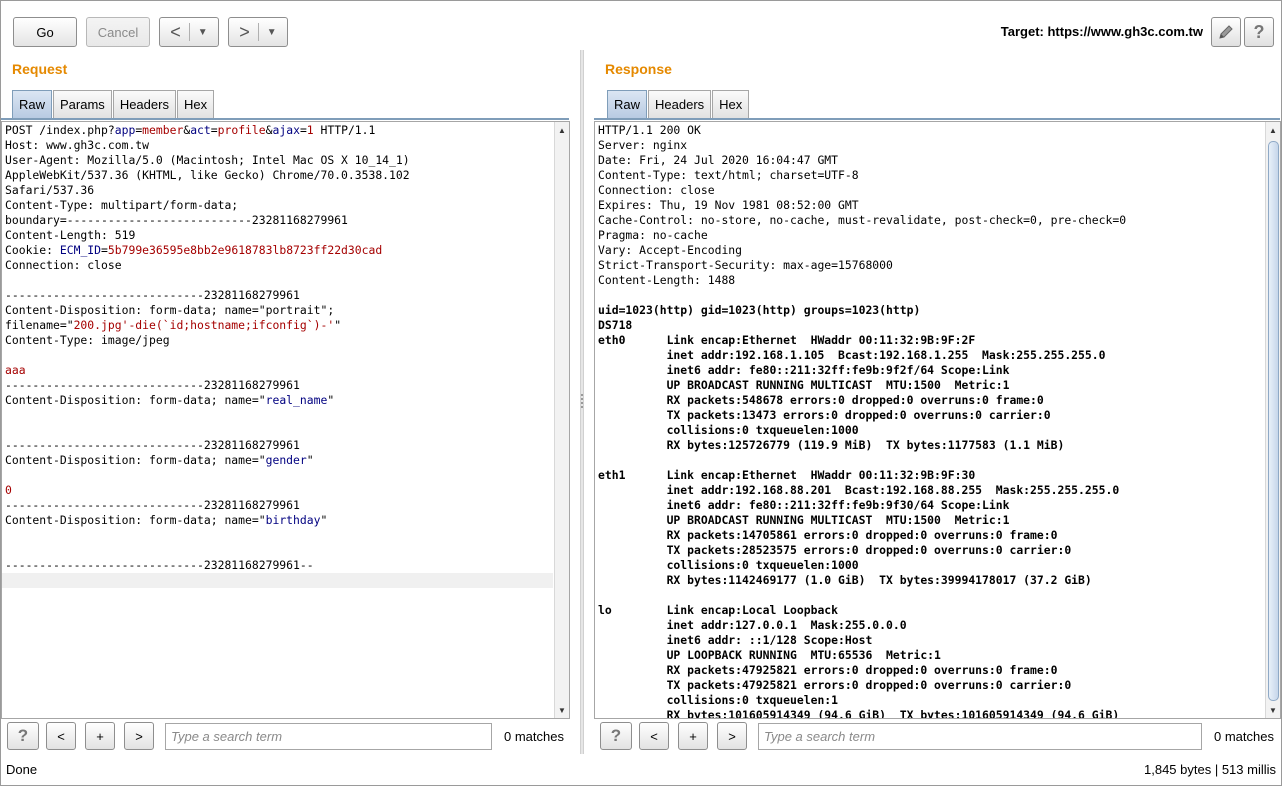 Image resolution: width=1282 pixels, height=786 pixels. I want to click on request-search-help-button: ?, so click(23, 736).